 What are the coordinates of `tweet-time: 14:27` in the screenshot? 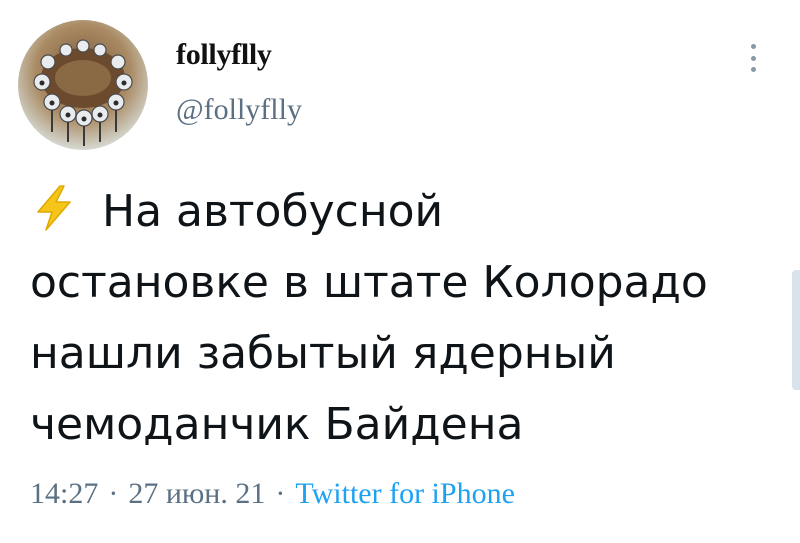 It's located at (64, 493).